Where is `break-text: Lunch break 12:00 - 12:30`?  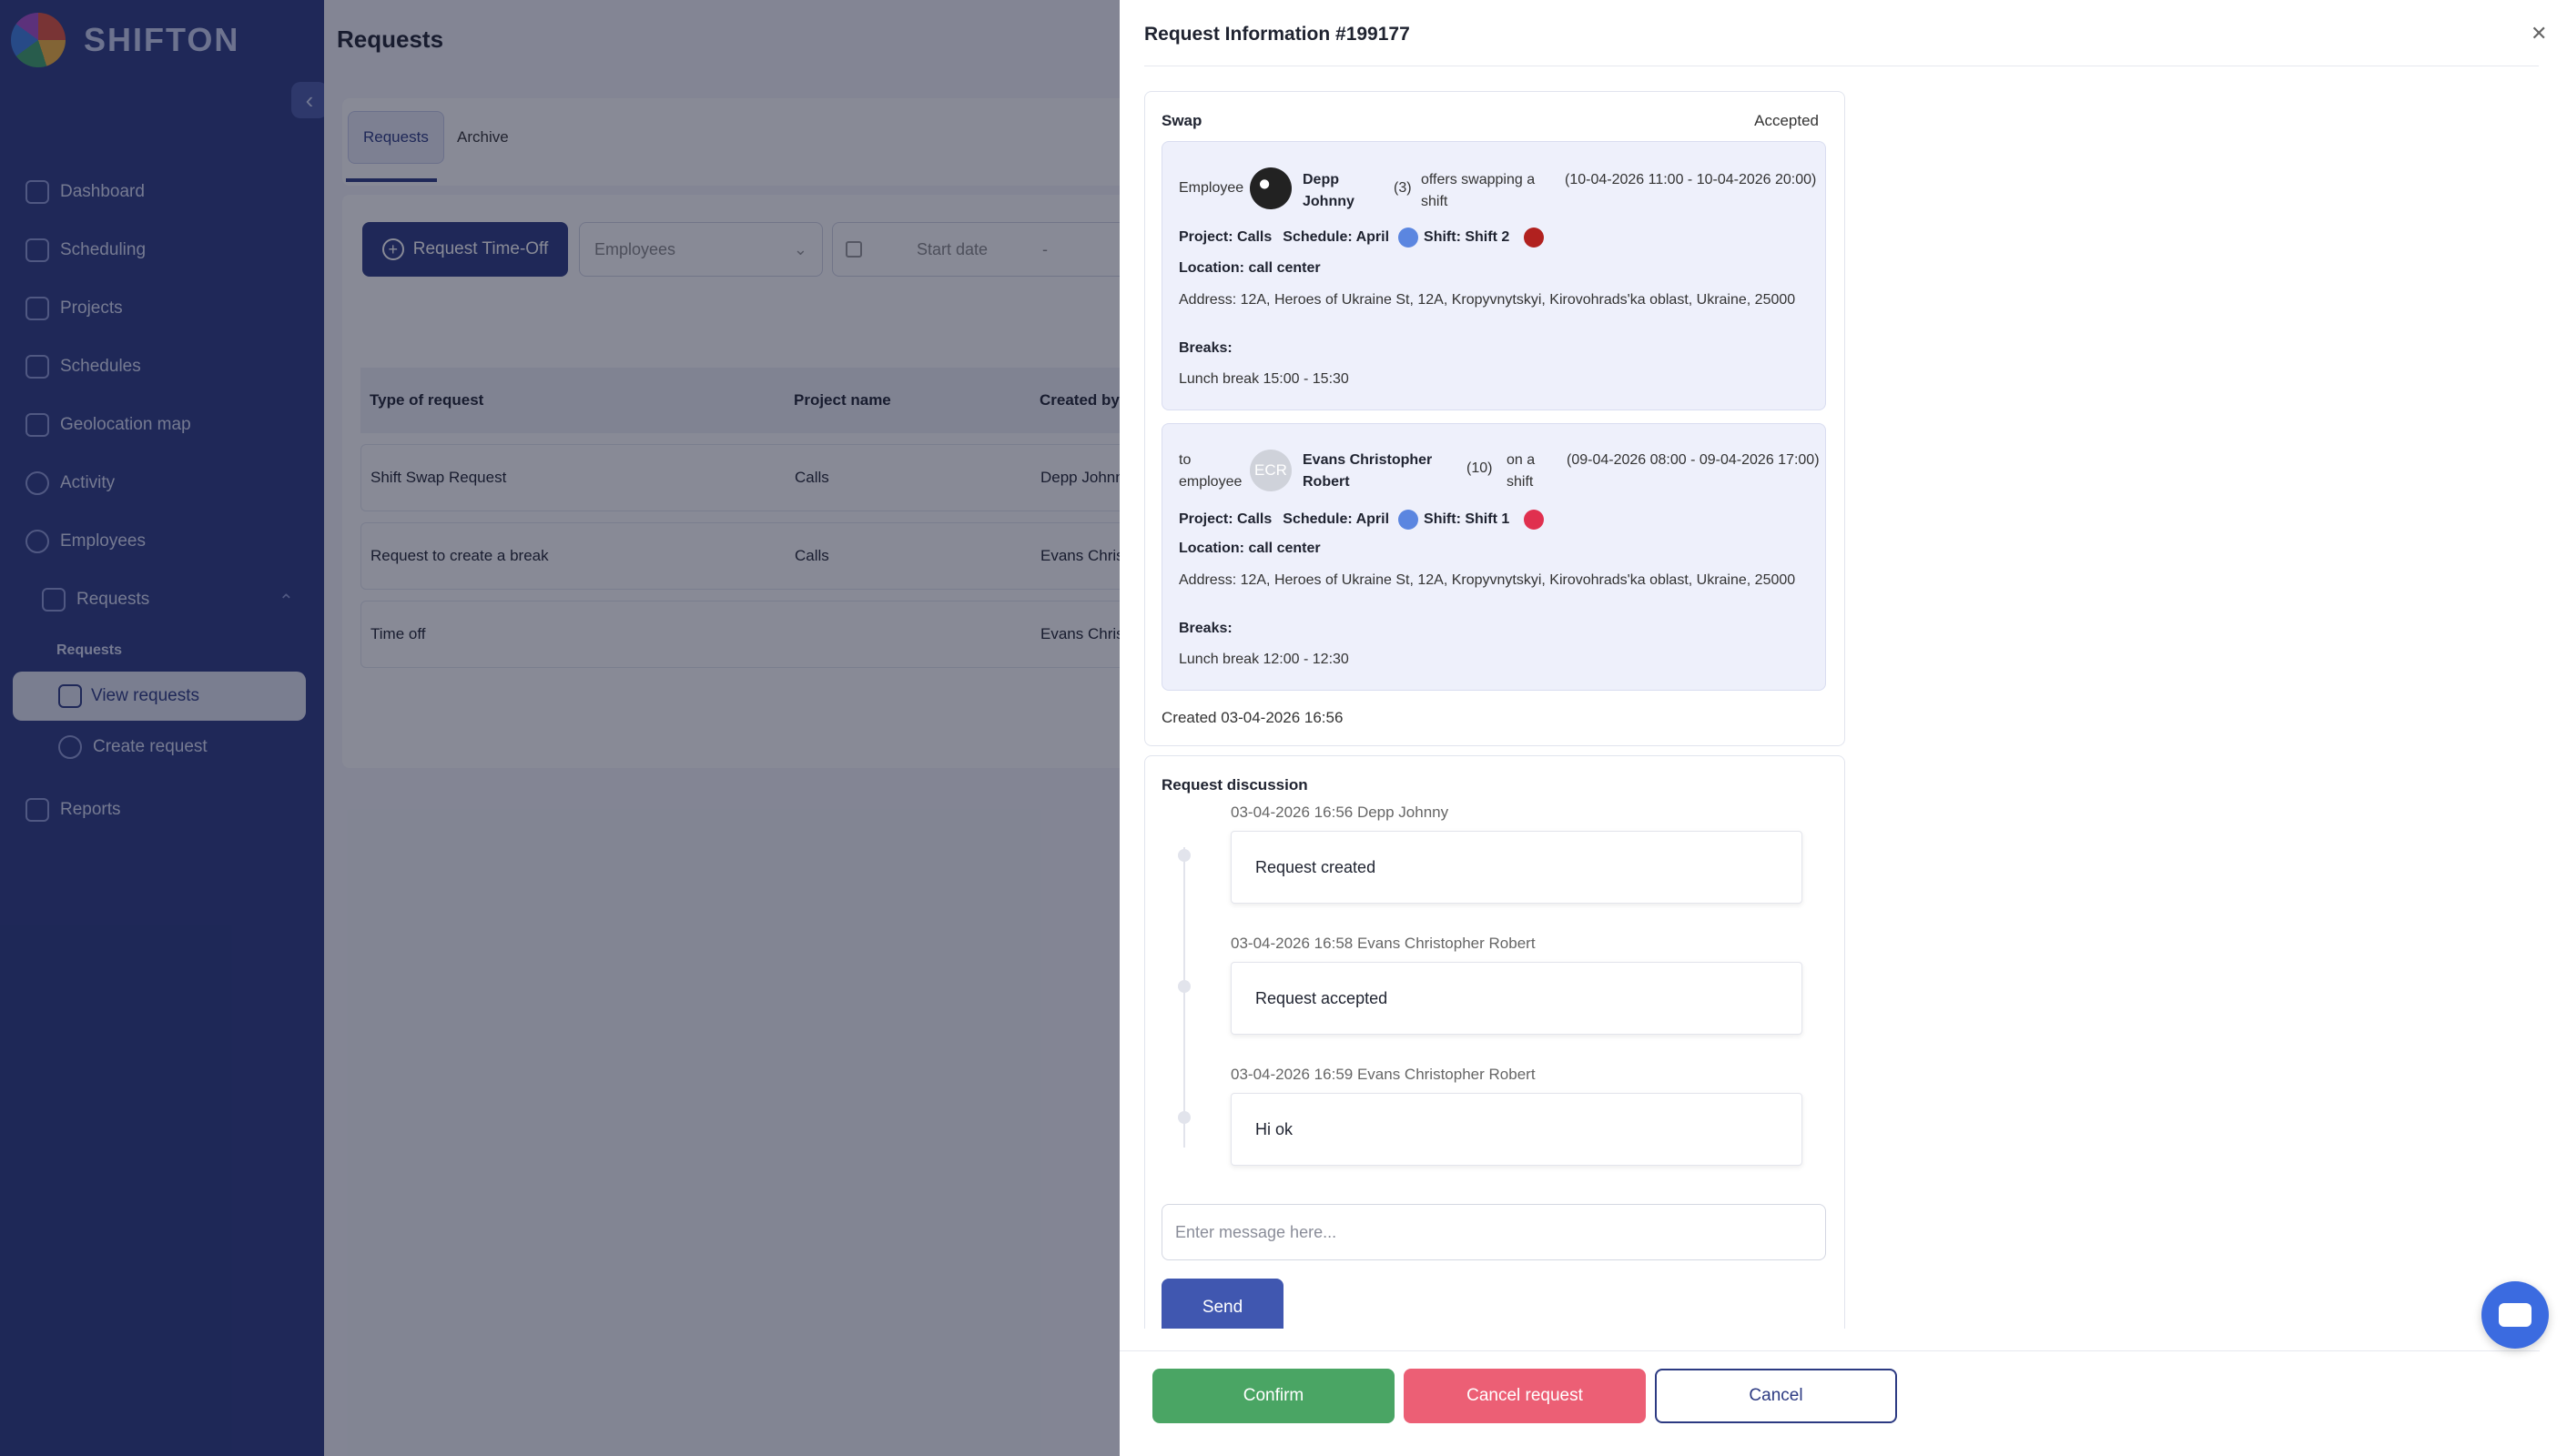
break-text: Lunch break 12:00 - 12:30 is located at coordinates (1264, 659).